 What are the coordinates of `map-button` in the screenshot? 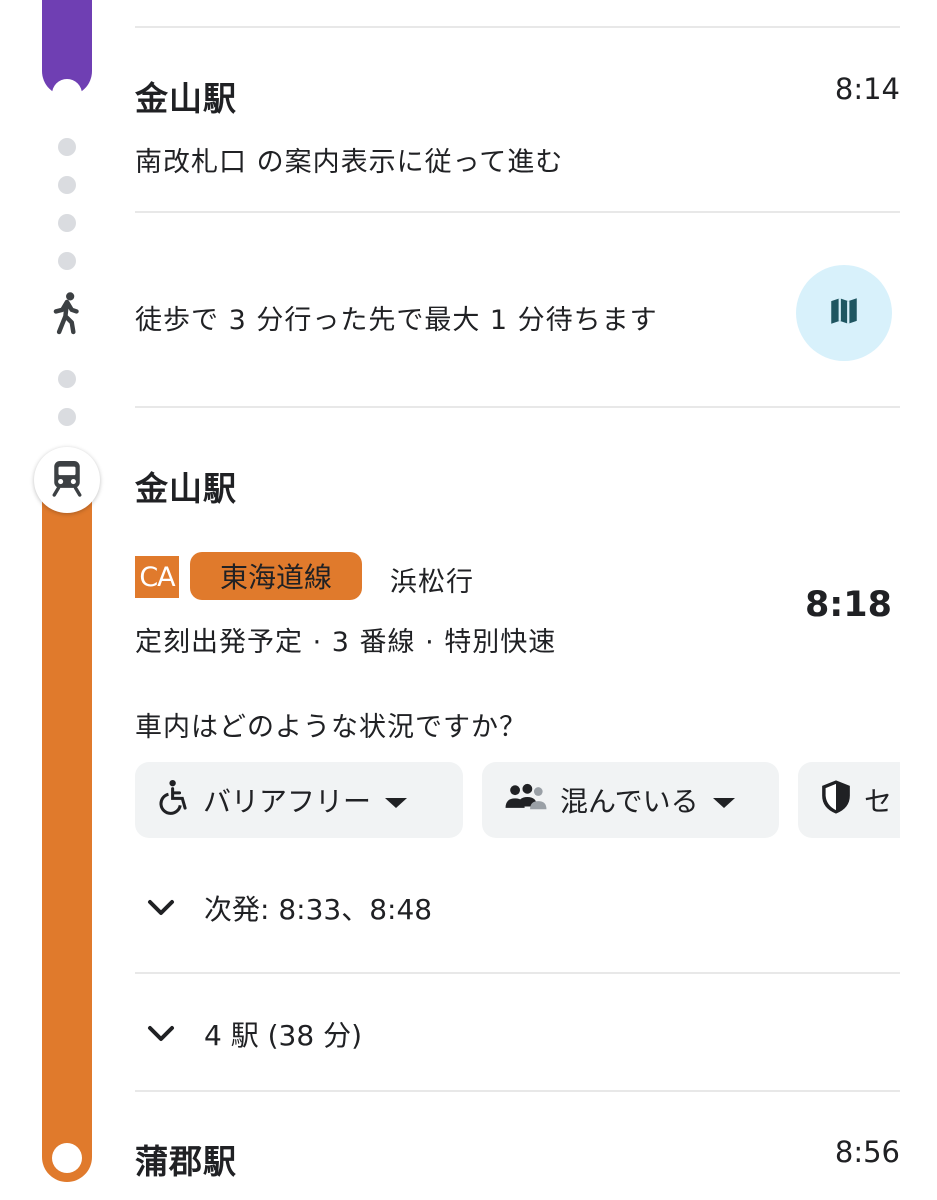 It's located at (844, 313).